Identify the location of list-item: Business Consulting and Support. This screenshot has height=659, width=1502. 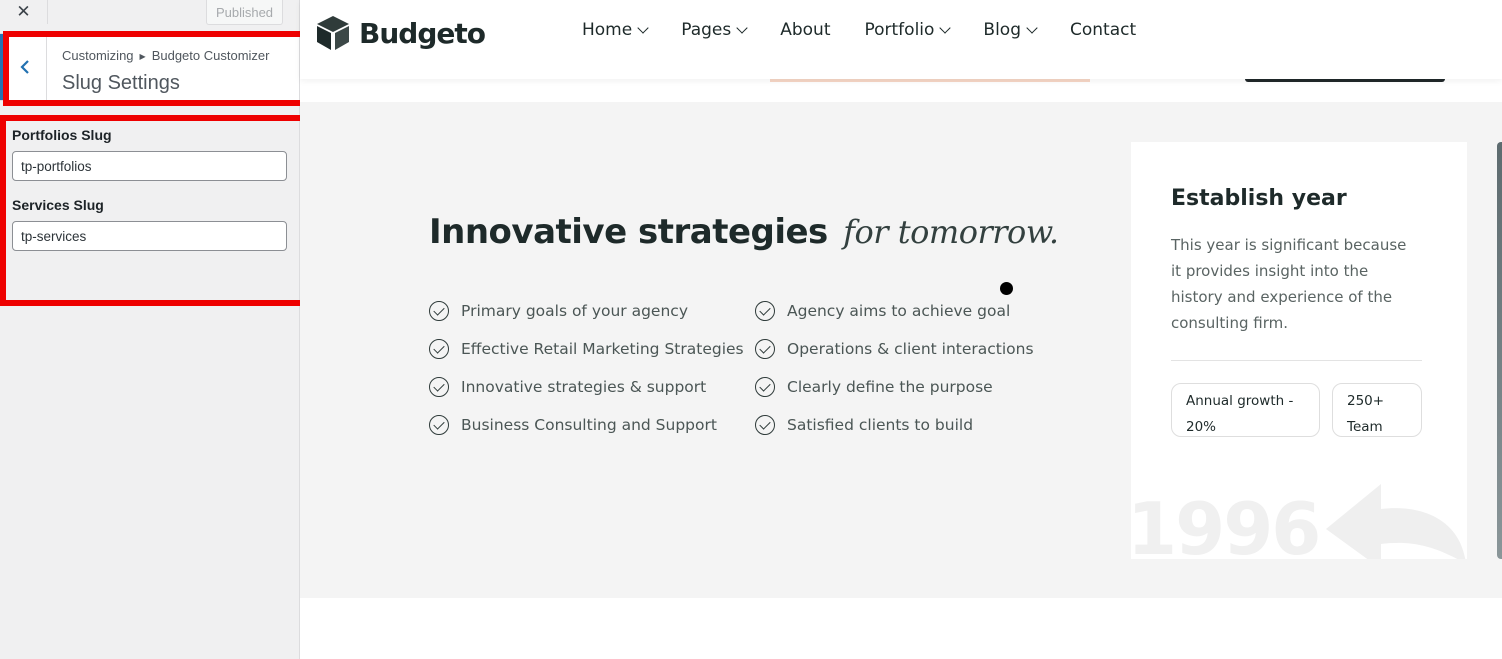
(586, 425).